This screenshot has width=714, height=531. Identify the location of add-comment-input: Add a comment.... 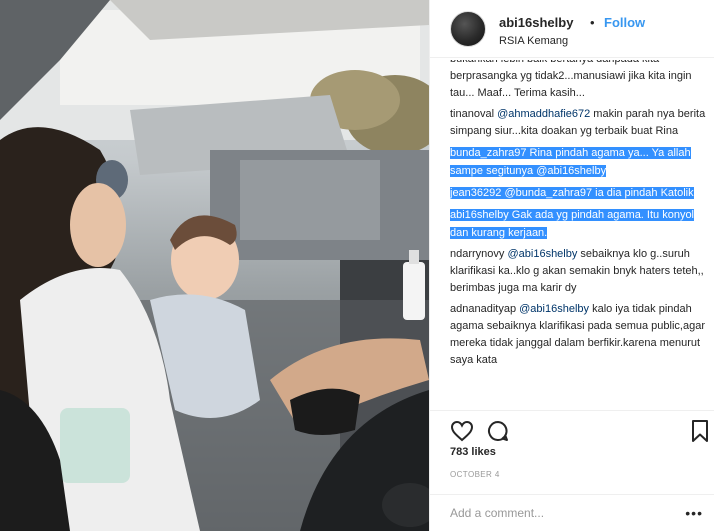
(497, 513).